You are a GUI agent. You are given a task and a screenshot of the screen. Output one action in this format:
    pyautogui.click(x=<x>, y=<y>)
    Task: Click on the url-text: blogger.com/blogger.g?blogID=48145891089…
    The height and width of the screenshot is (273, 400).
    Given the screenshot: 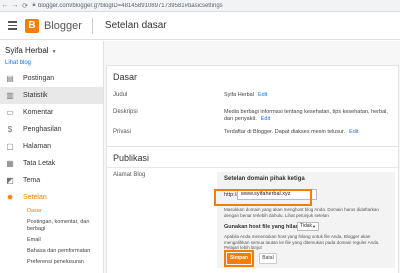 What is the action you would take?
    pyautogui.click(x=130, y=6)
    